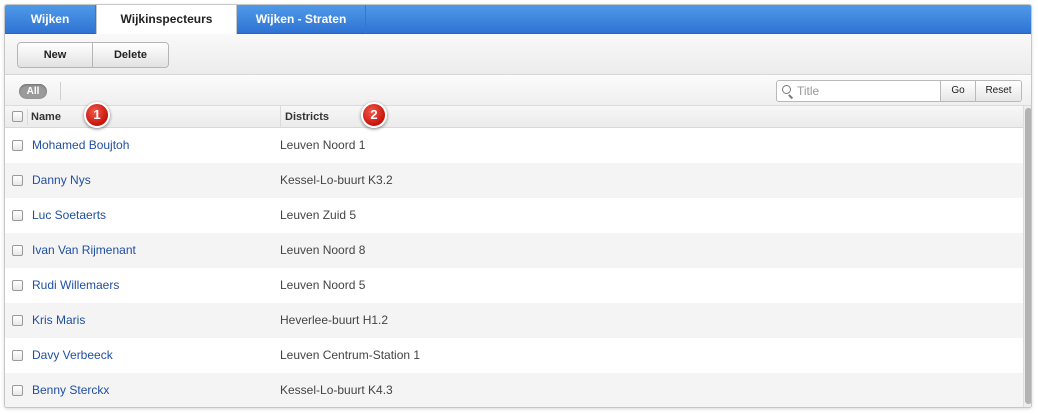  What do you see at coordinates (323, 250) in the screenshot?
I see `district-cell: Leuven Noord 8` at bounding box center [323, 250].